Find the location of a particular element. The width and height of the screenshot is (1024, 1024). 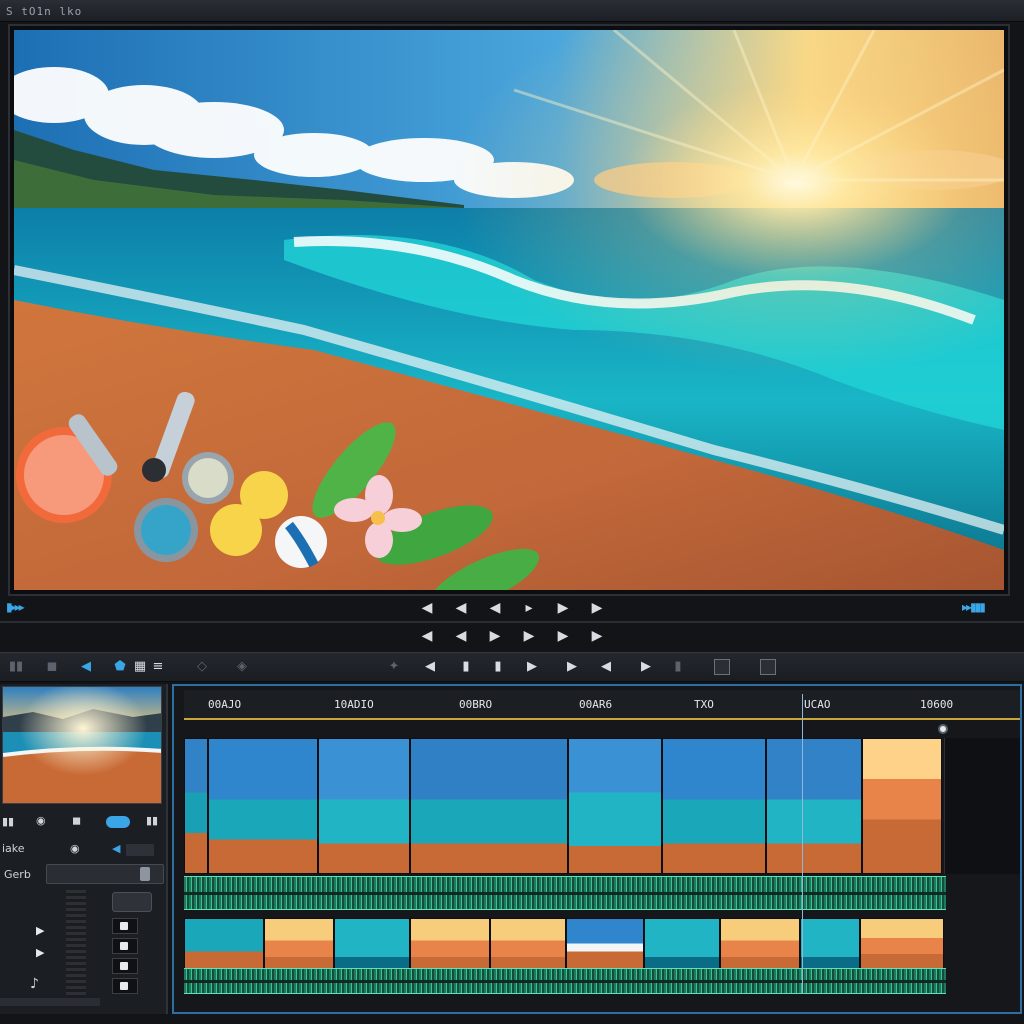

ruler-tick: 10ADIO is located at coordinates (354, 704).